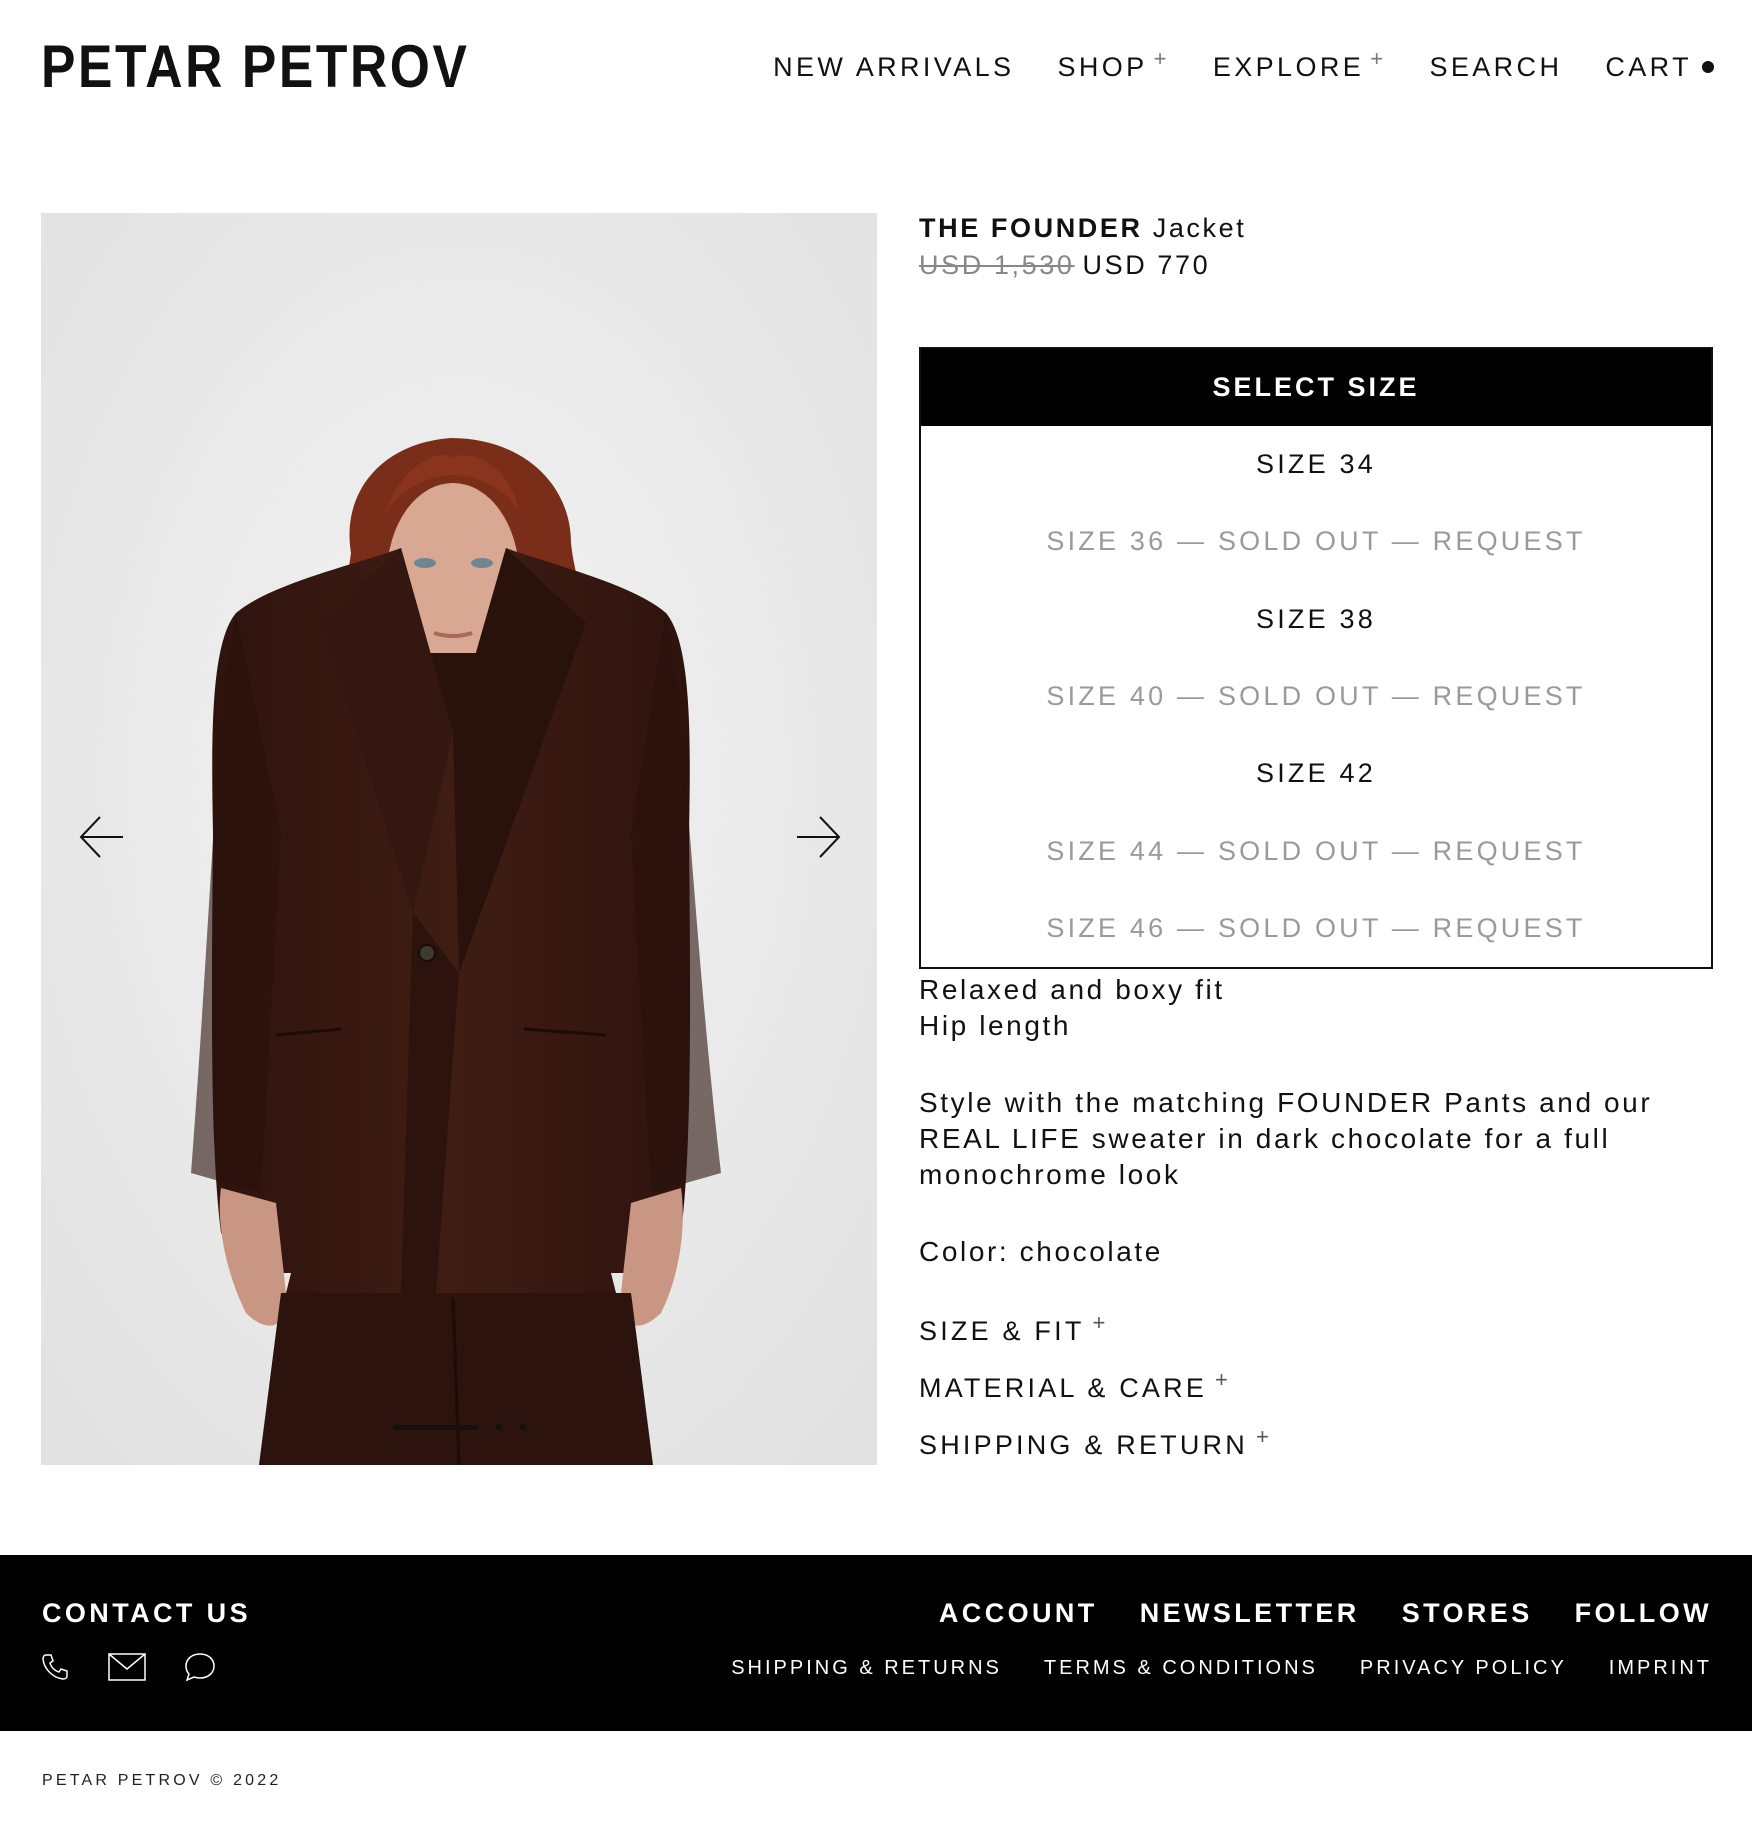  I want to click on footer-nav: ACCOUNT NEWSLETTER STORES FOLLOW, so click(1304, 1613).